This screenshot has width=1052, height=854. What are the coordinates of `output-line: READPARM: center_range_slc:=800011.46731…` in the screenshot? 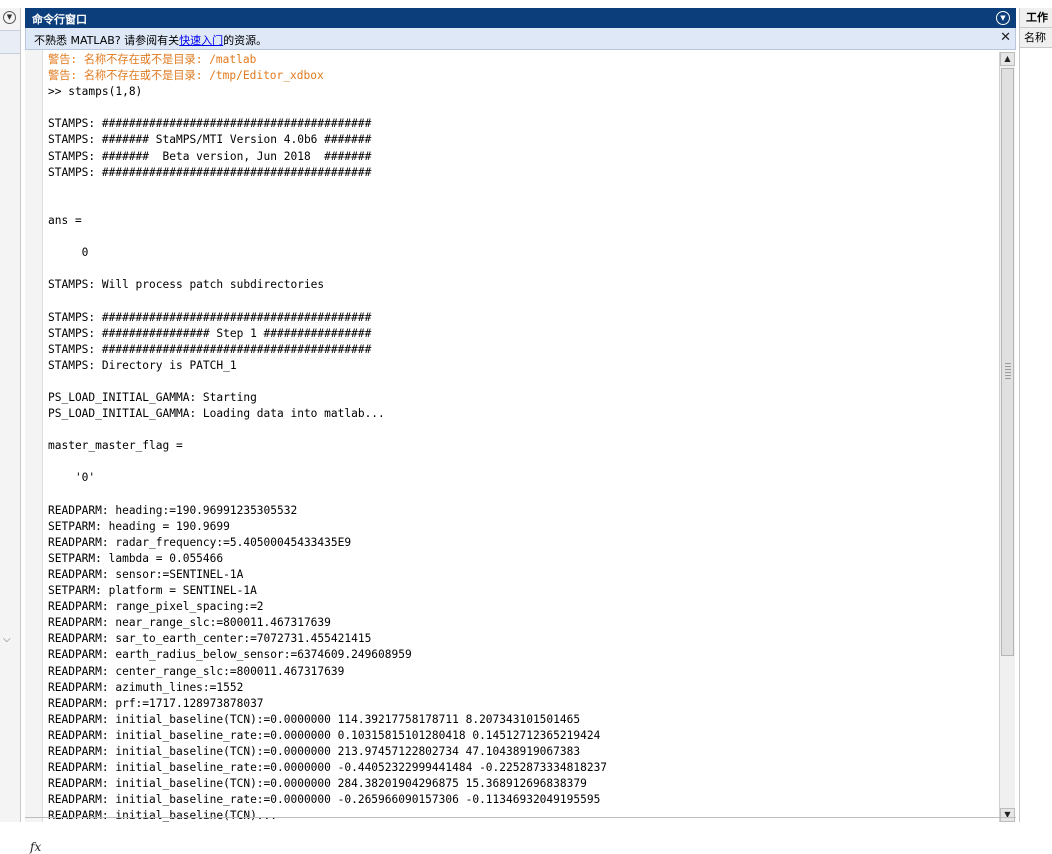 It's located at (196, 671).